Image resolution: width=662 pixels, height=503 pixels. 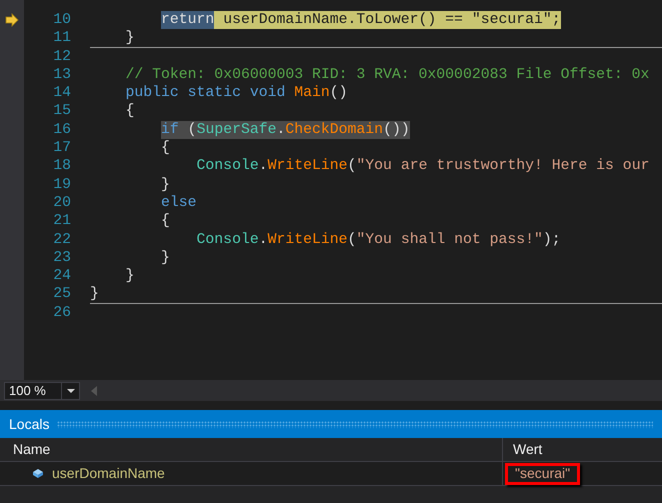 What do you see at coordinates (61, 75) in the screenshot?
I see `line-number: 13` at bounding box center [61, 75].